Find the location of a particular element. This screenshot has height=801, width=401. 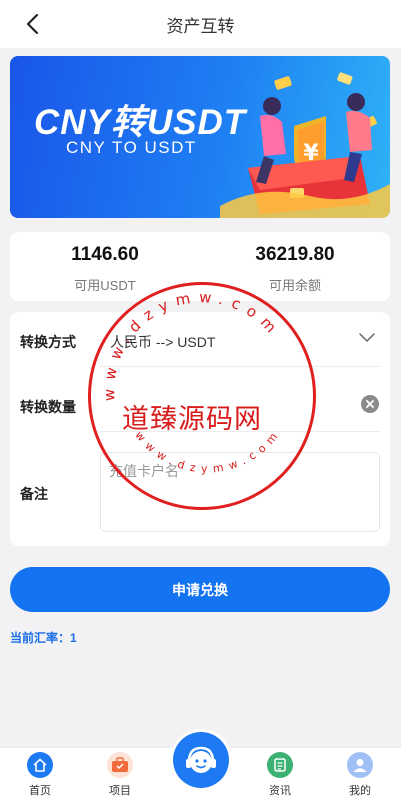

remark-textarea is located at coordinates (240, 492).